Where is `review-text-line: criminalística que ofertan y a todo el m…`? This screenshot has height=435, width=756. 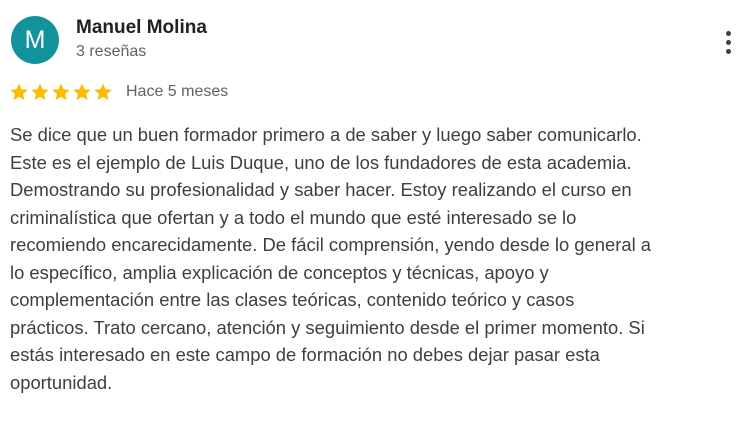 review-text-line: criminalística que ofertan y a todo el m… is located at coordinates (293, 217).